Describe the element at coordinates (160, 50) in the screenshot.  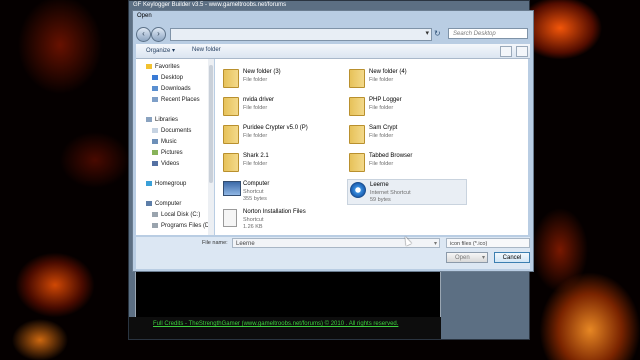
I see `organize-button: Organize ▾` at that location.